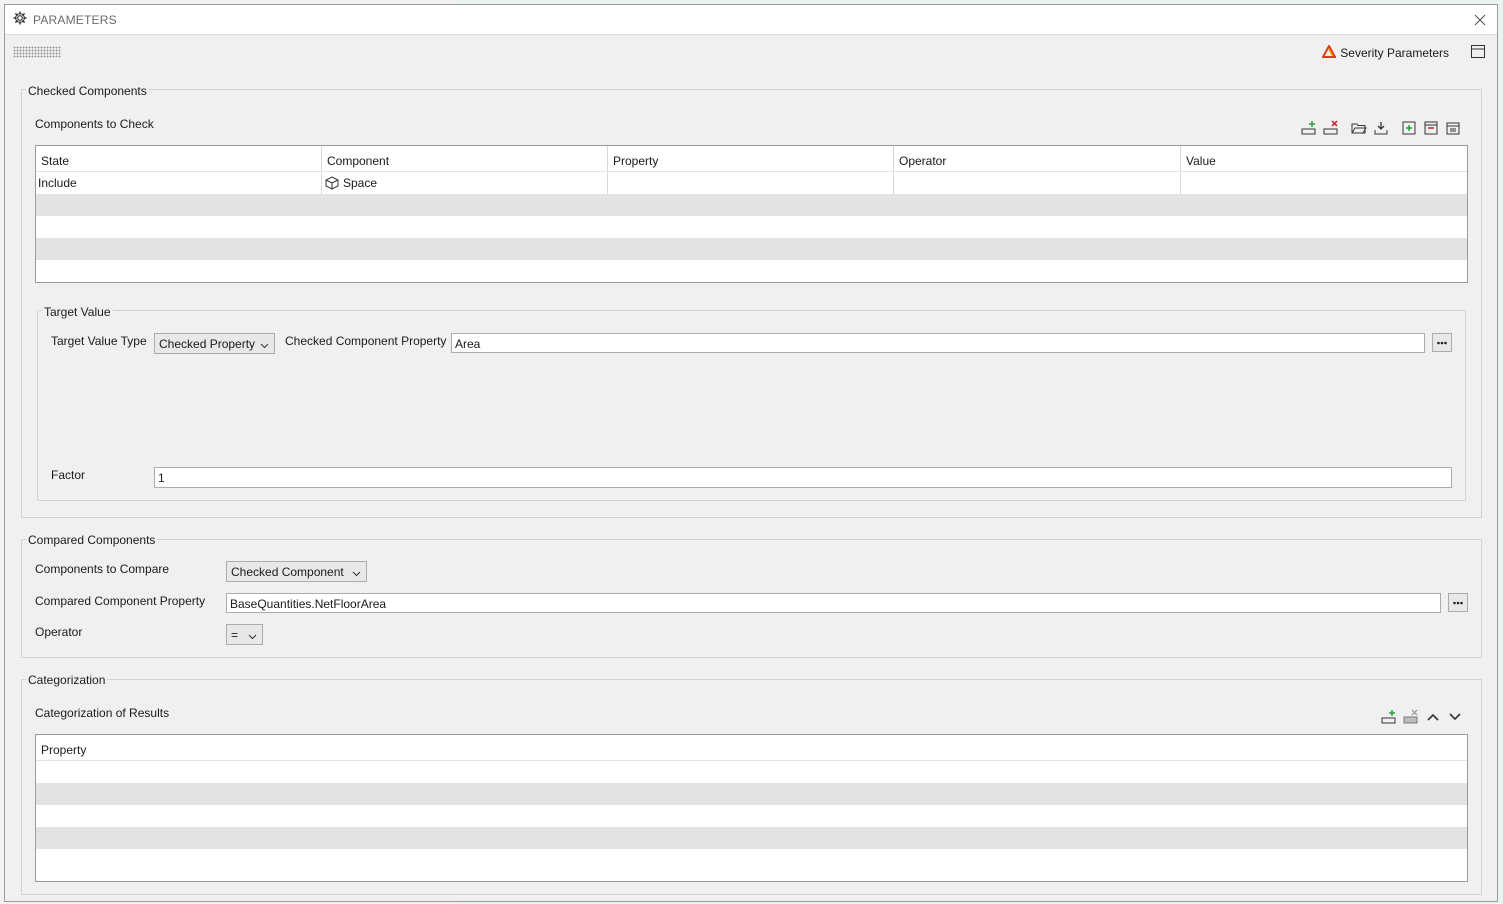  I want to click on delete-category-icon, so click(1411, 717).